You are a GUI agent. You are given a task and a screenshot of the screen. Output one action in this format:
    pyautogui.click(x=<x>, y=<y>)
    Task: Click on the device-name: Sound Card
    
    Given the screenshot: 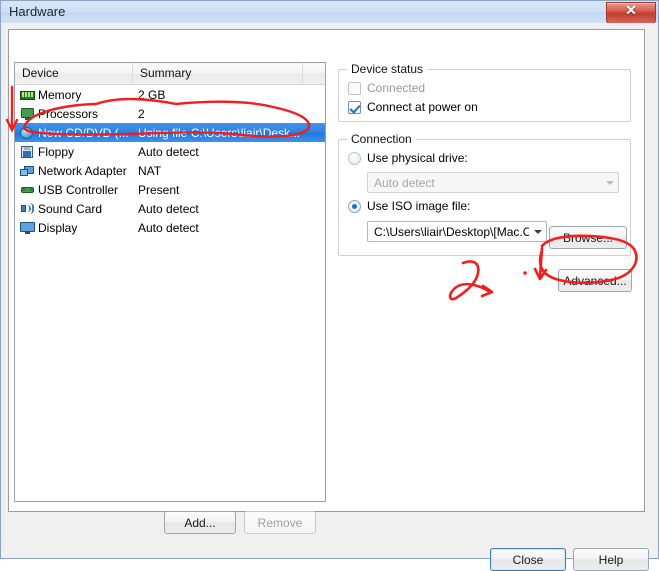 What is the action you would take?
    pyautogui.click(x=70, y=208)
    